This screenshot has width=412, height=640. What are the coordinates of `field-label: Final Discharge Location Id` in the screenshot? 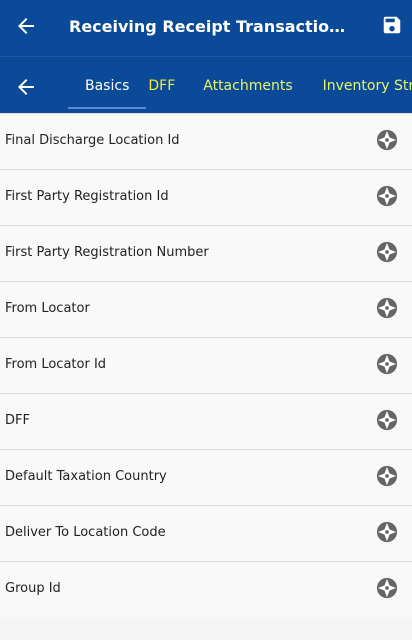 It's located at (92, 140).